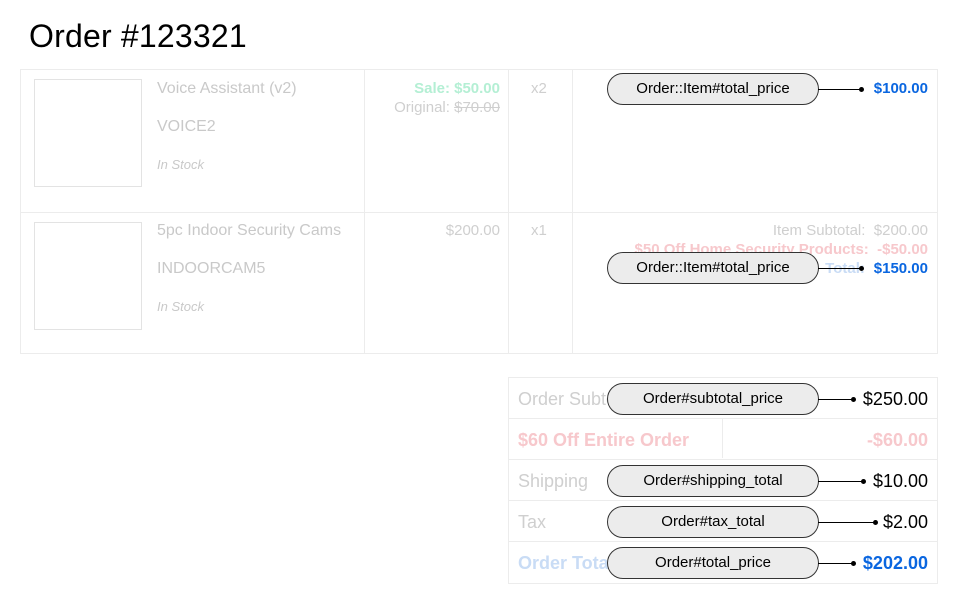 The image size is (960, 599). Describe the element at coordinates (532, 522) in the screenshot. I see `tax-label: Tax` at that location.